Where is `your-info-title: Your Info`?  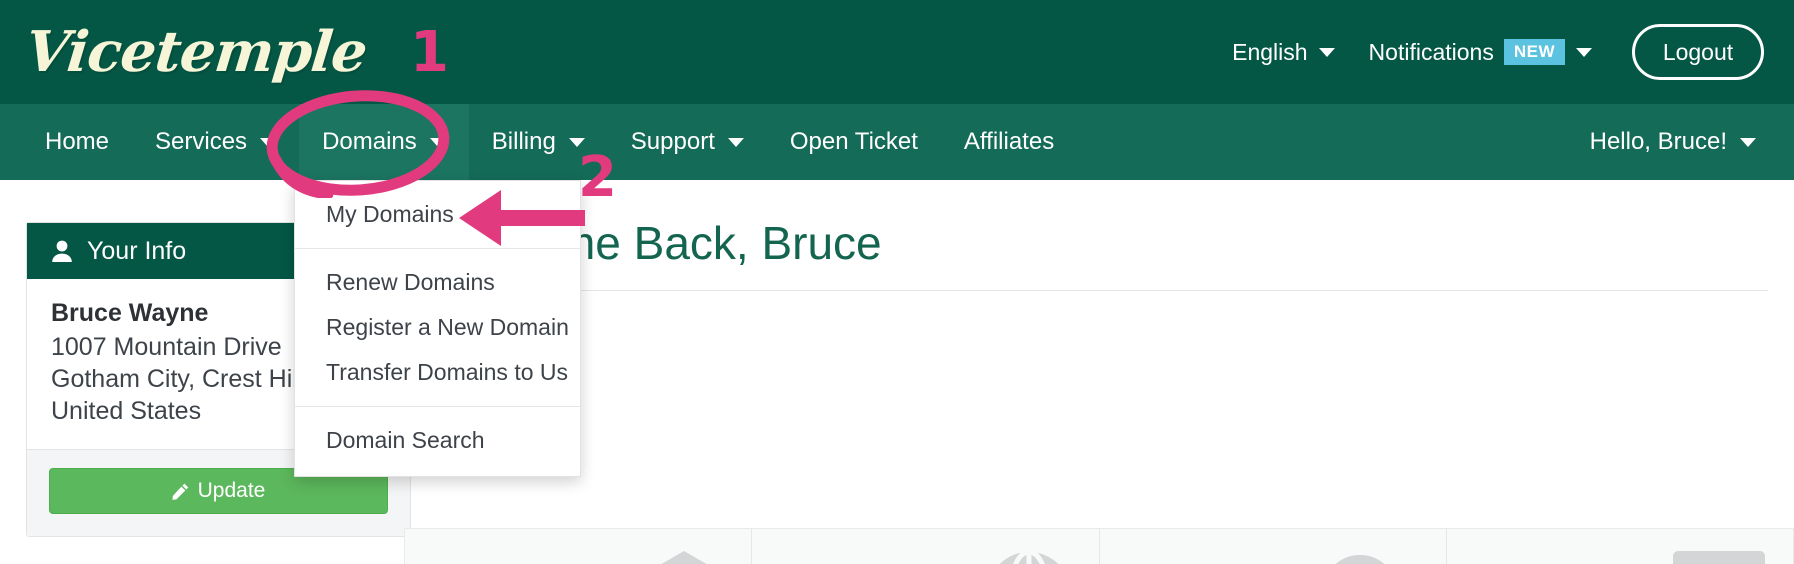 your-info-title: Your Info is located at coordinates (137, 250).